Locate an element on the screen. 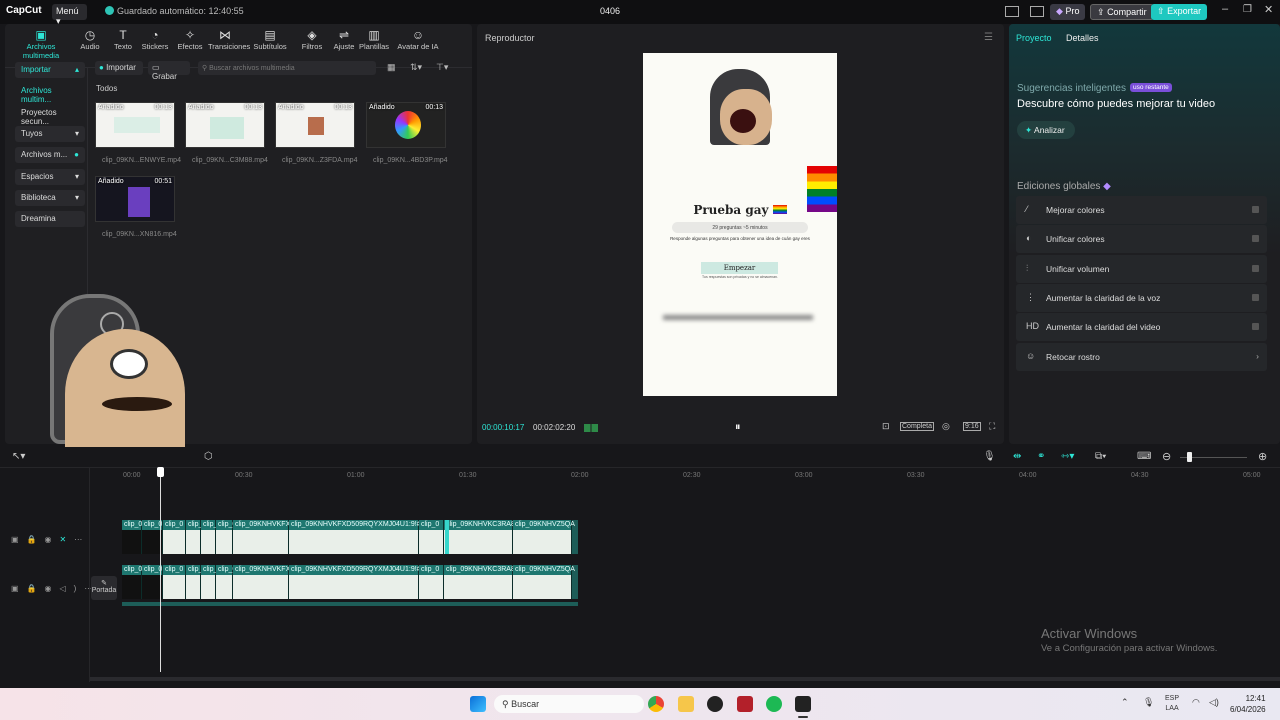  analyze-button: ✦ Analizar is located at coordinates (1046, 130).